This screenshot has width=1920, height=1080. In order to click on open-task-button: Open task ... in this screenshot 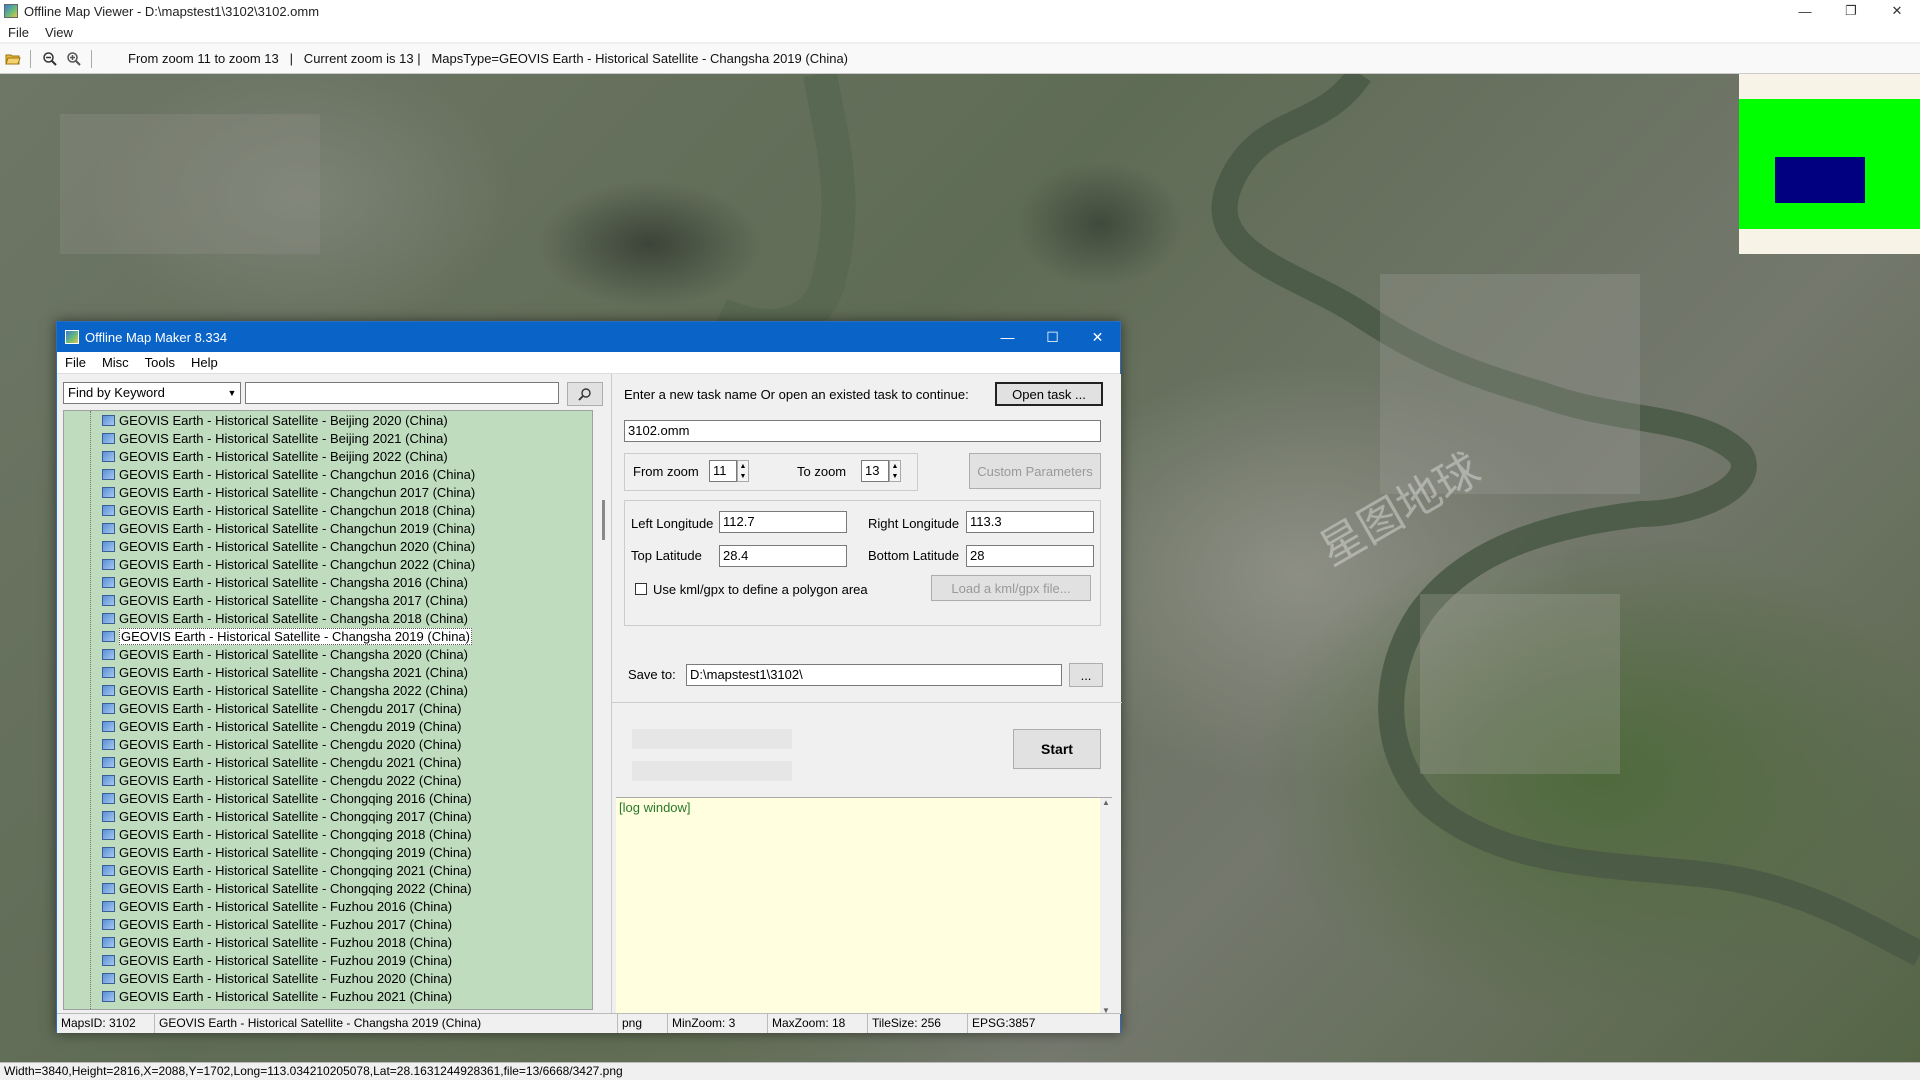, I will do `click(1049, 394)`.